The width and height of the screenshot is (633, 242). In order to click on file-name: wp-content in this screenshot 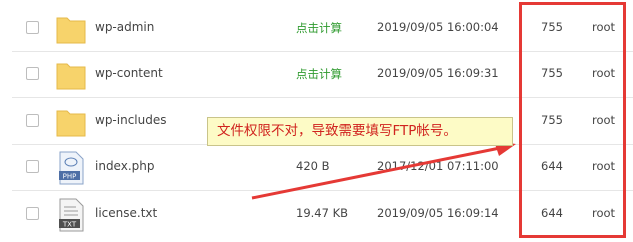, I will do `click(129, 73)`.